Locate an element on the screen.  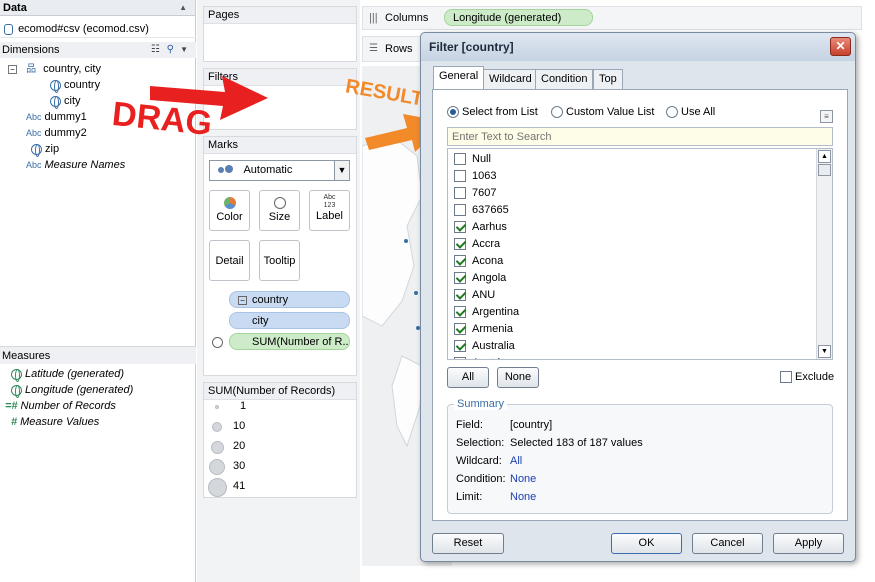
close-button: ✕ is located at coordinates (840, 46).